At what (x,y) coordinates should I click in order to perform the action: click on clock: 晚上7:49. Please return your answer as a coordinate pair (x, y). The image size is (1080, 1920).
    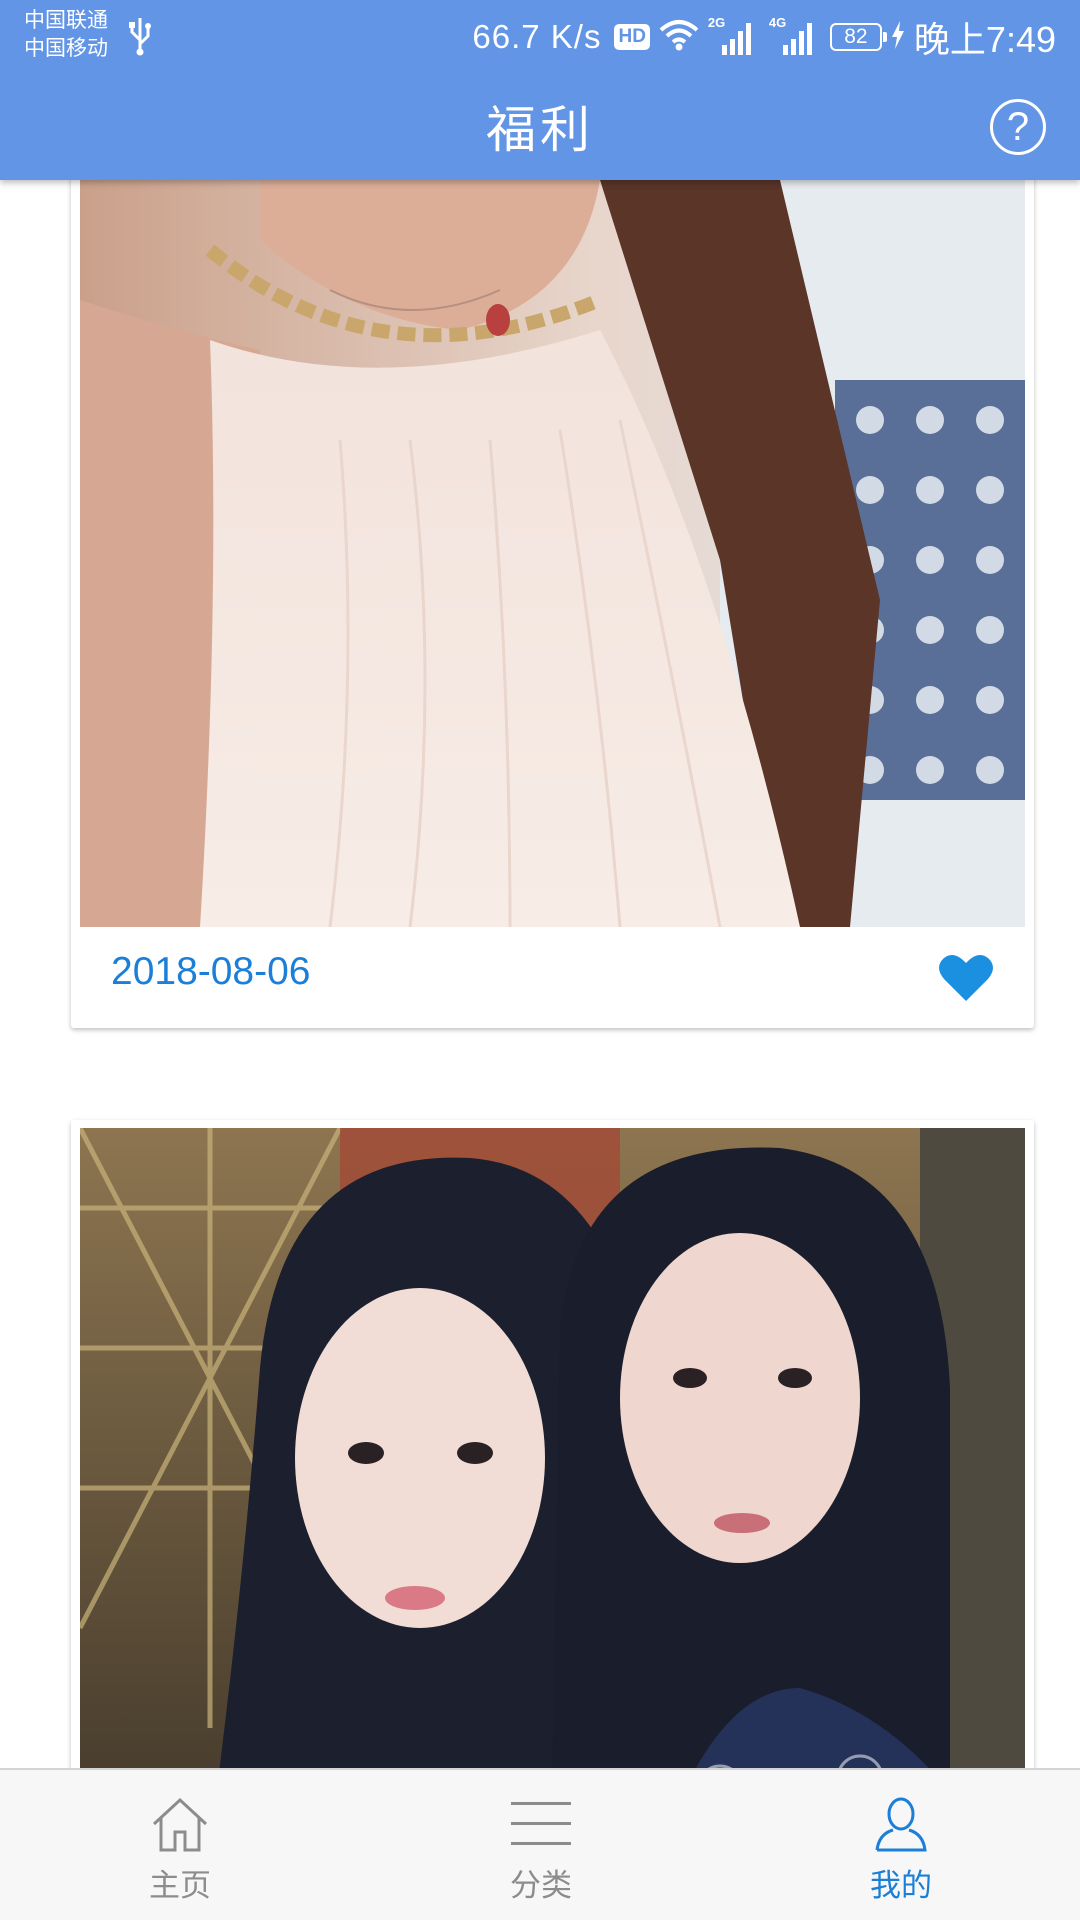
    Looking at the image, I should click on (984, 39).